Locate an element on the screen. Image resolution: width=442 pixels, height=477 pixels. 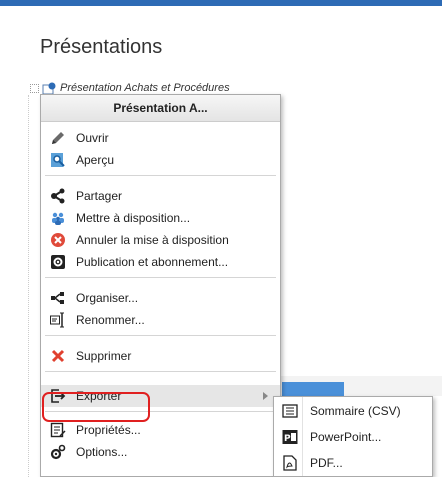
menu-item-label: Partager is located at coordinates (99, 196).